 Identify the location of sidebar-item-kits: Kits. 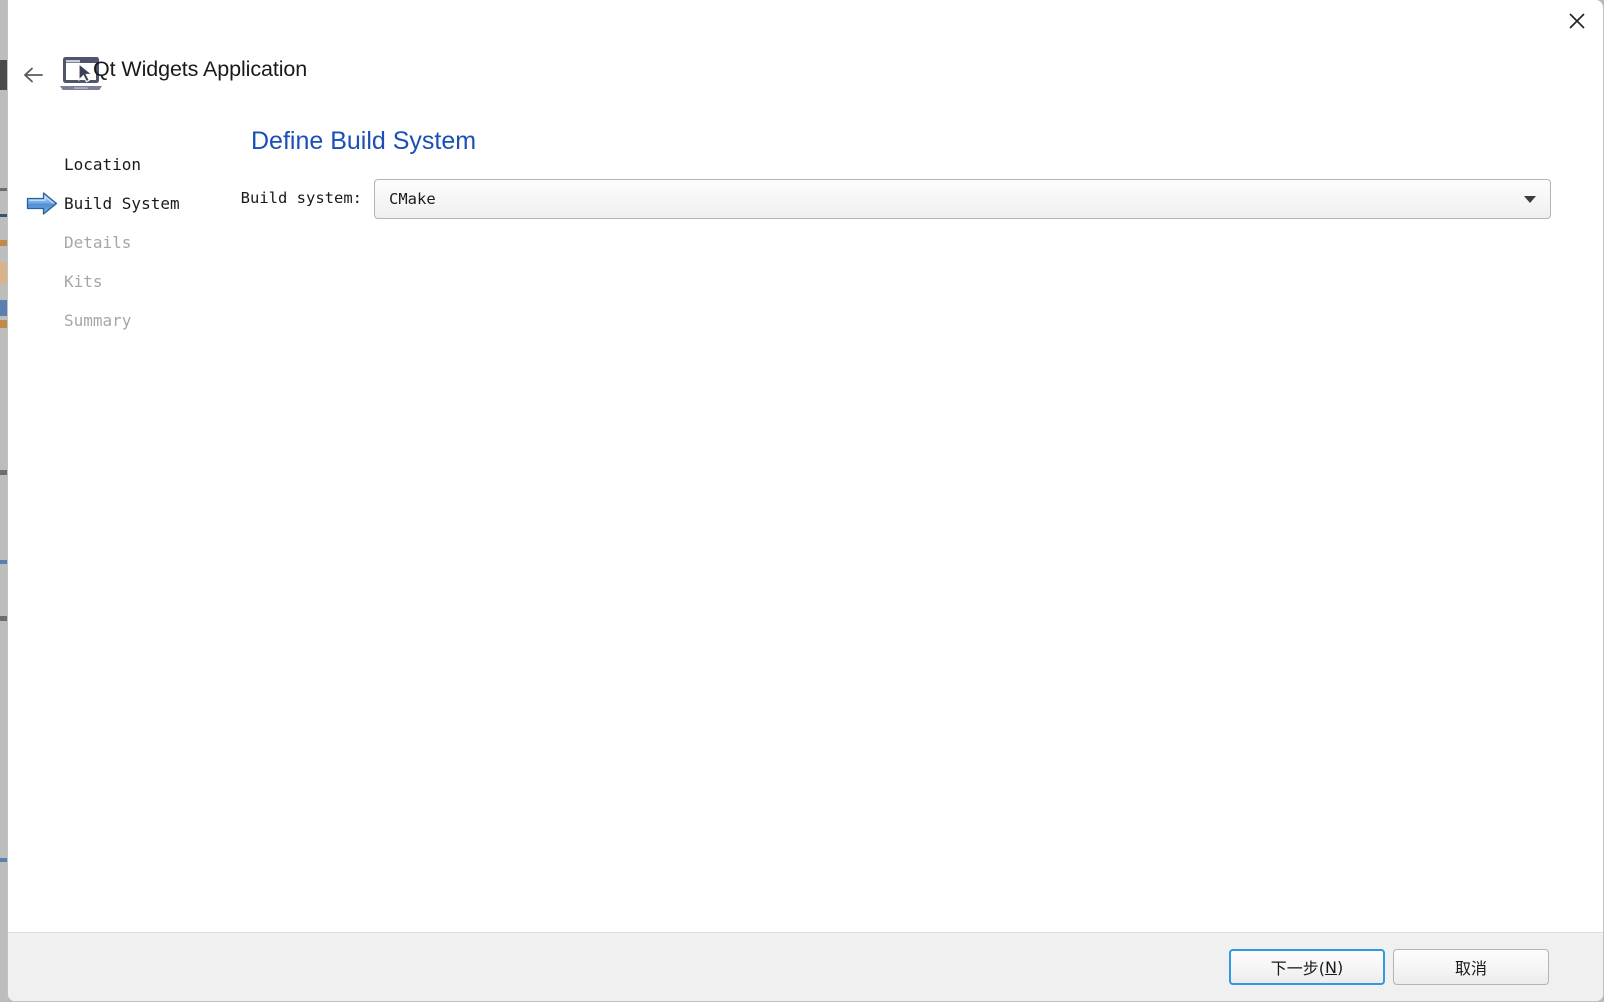
(128, 281).